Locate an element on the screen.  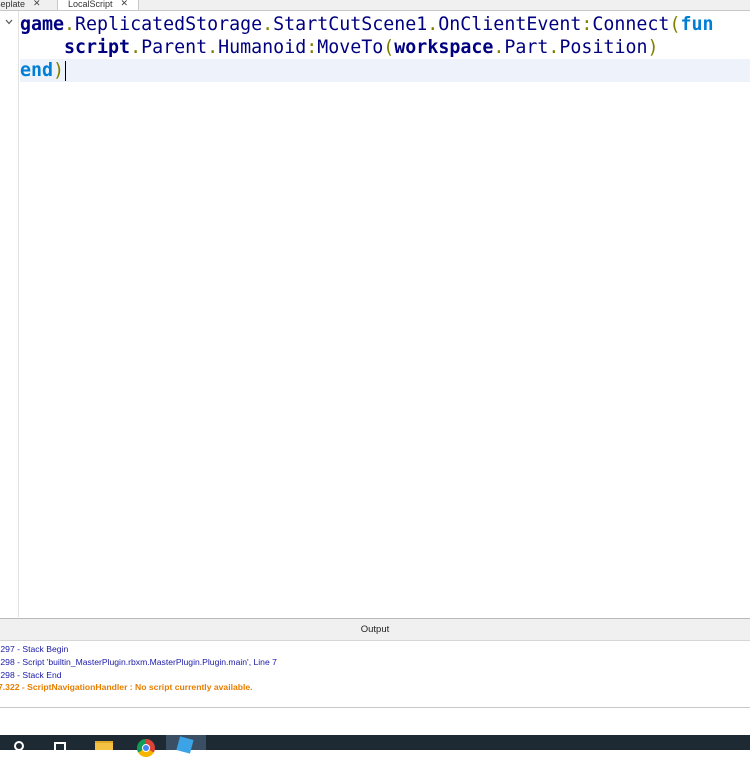
token-game: game is located at coordinates (42, 24).